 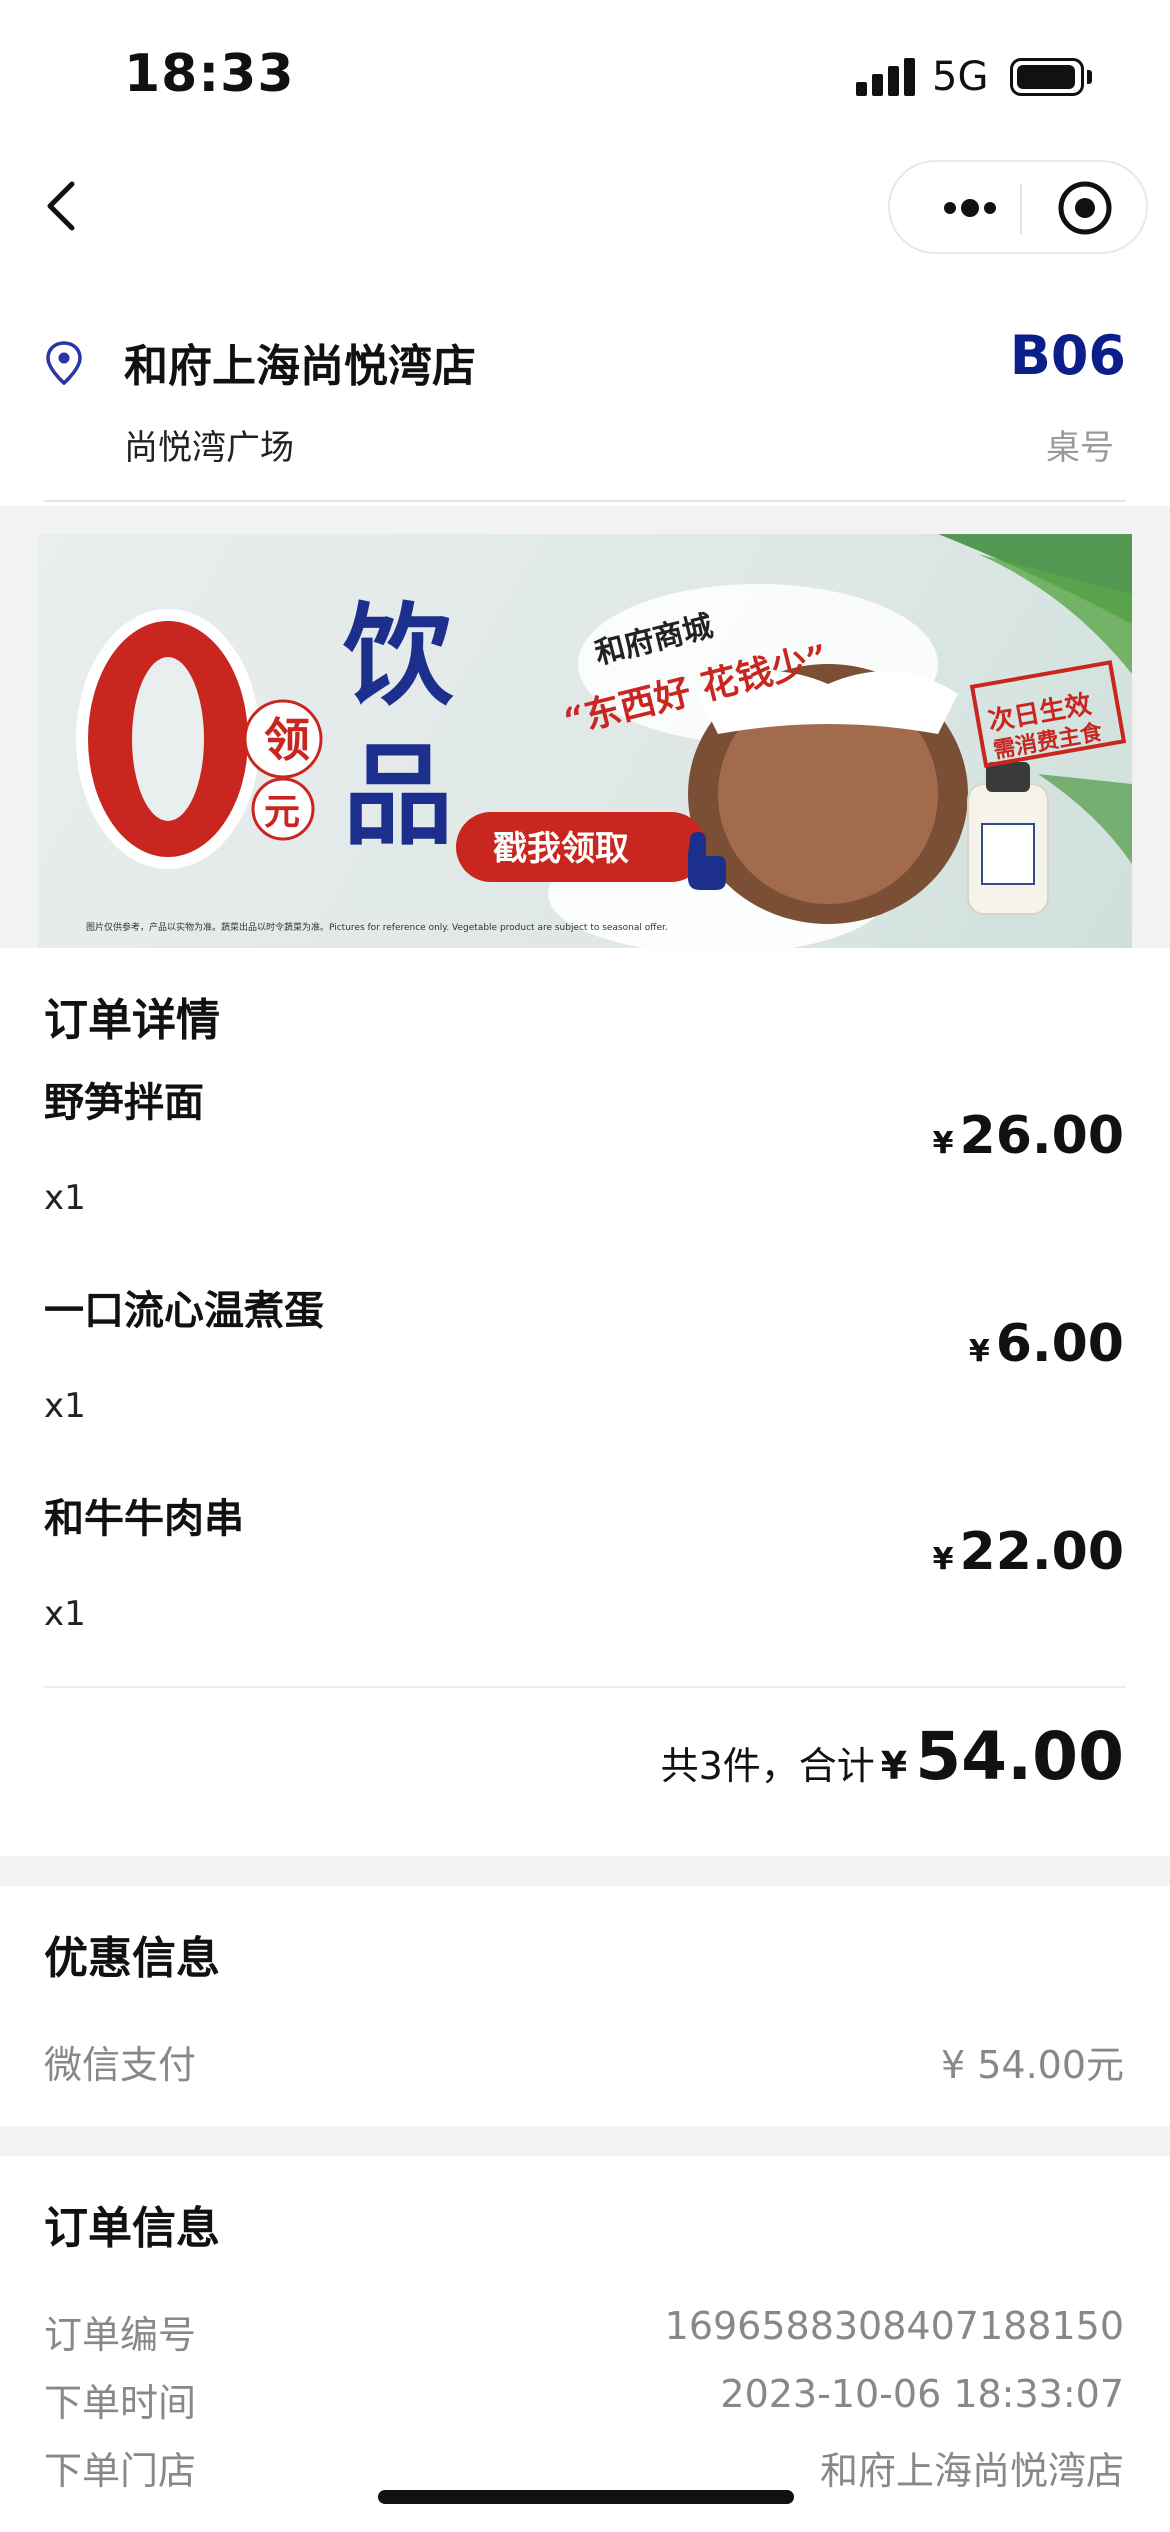 I want to click on item-name: 一口流心温煮蛋, so click(x=184, y=1311).